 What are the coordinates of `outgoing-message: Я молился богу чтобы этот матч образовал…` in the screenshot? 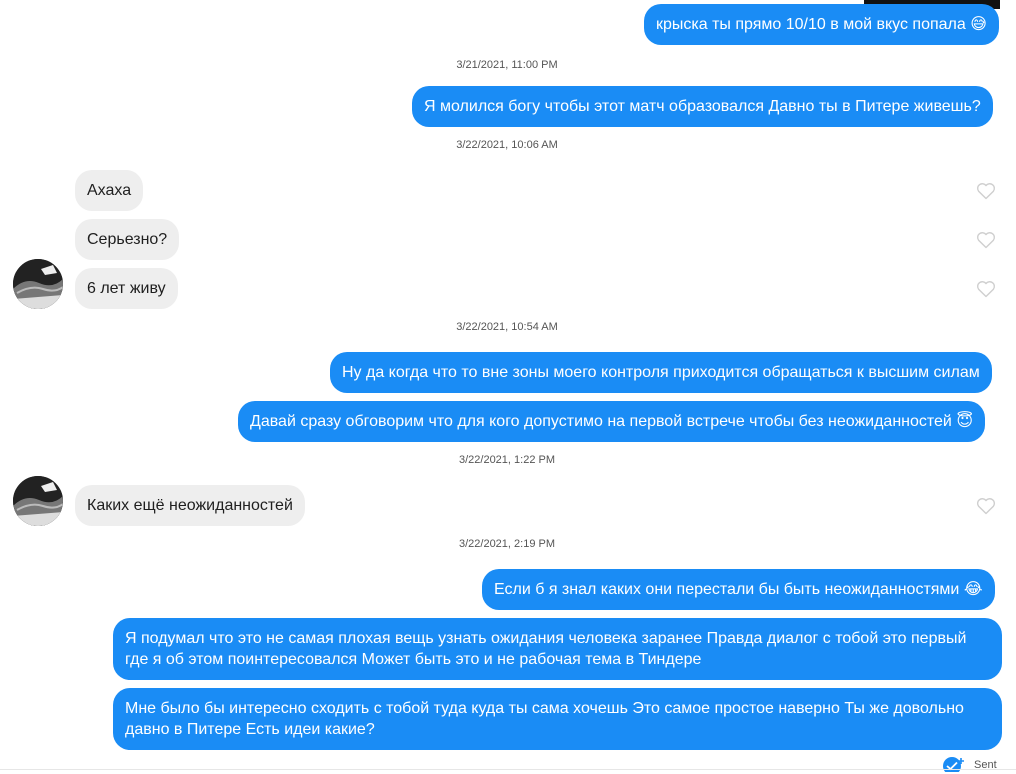 It's located at (702, 106).